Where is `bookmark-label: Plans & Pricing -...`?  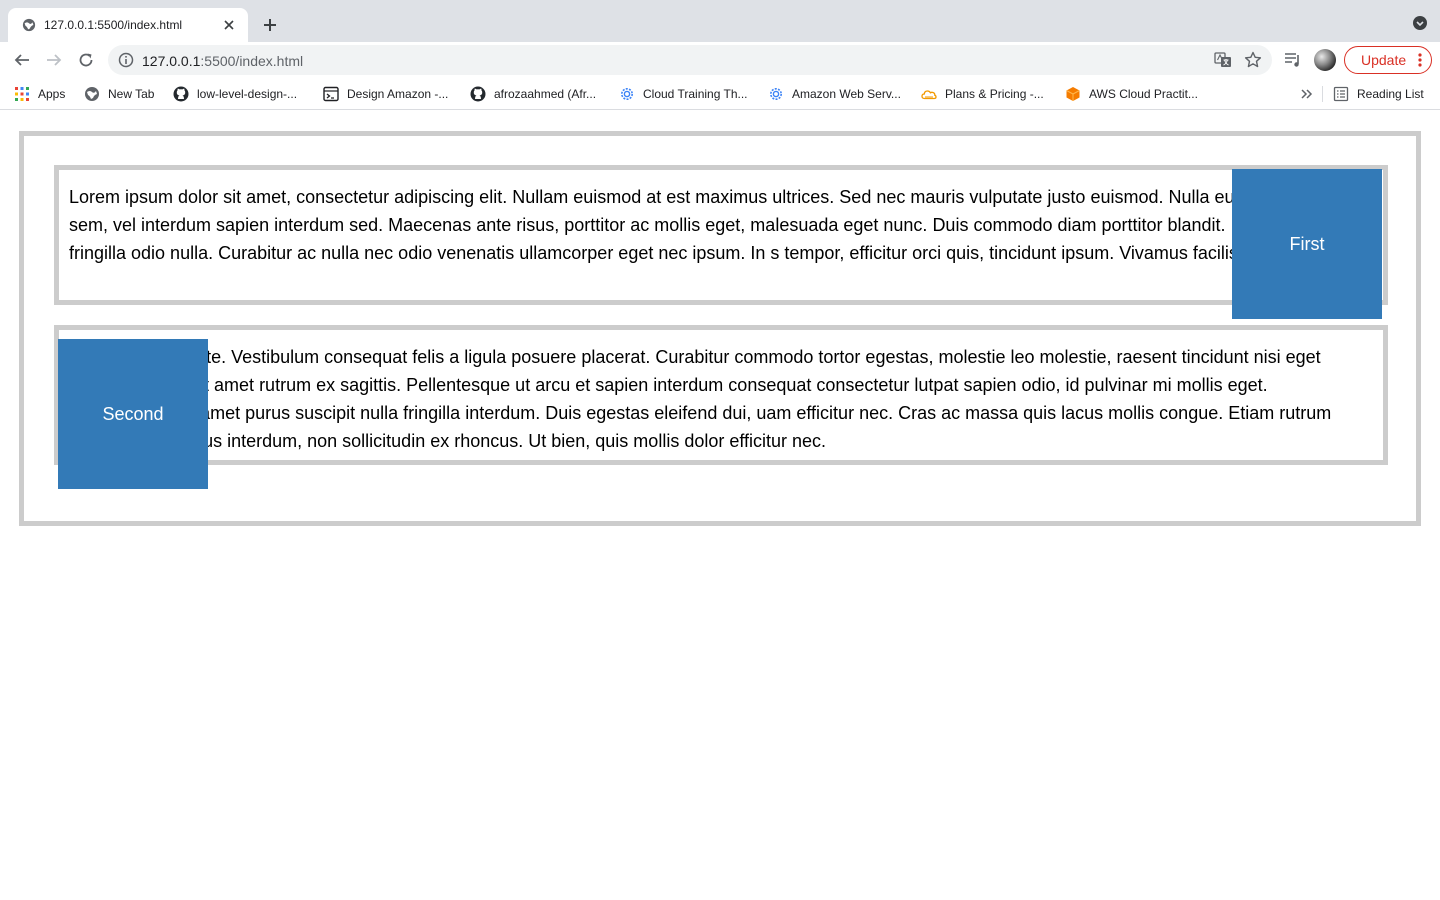 bookmark-label: Plans & Pricing -... is located at coordinates (994, 94).